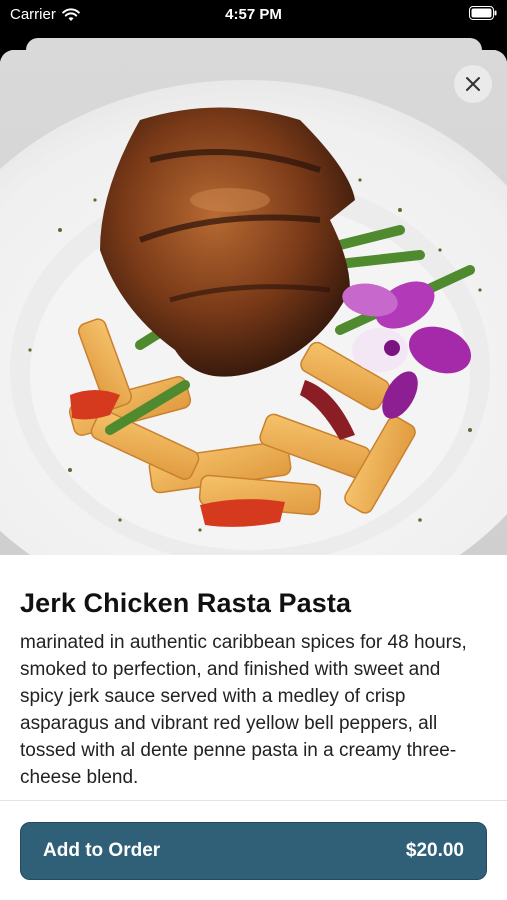 Image resolution: width=507 pixels, height=900 pixels. Describe the element at coordinates (253, 800) in the screenshot. I see `footer-divider` at that location.